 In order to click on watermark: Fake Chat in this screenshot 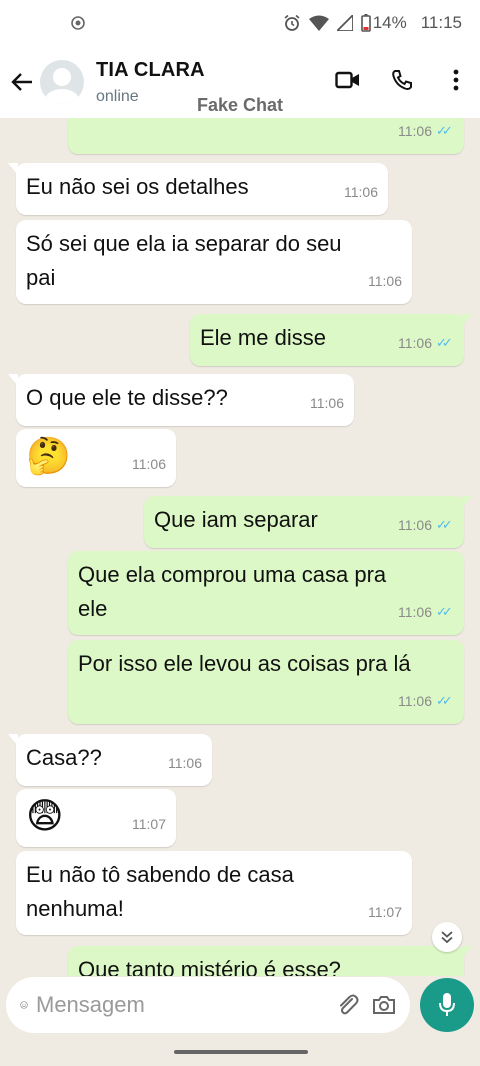, I will do `click(240, 105)`.